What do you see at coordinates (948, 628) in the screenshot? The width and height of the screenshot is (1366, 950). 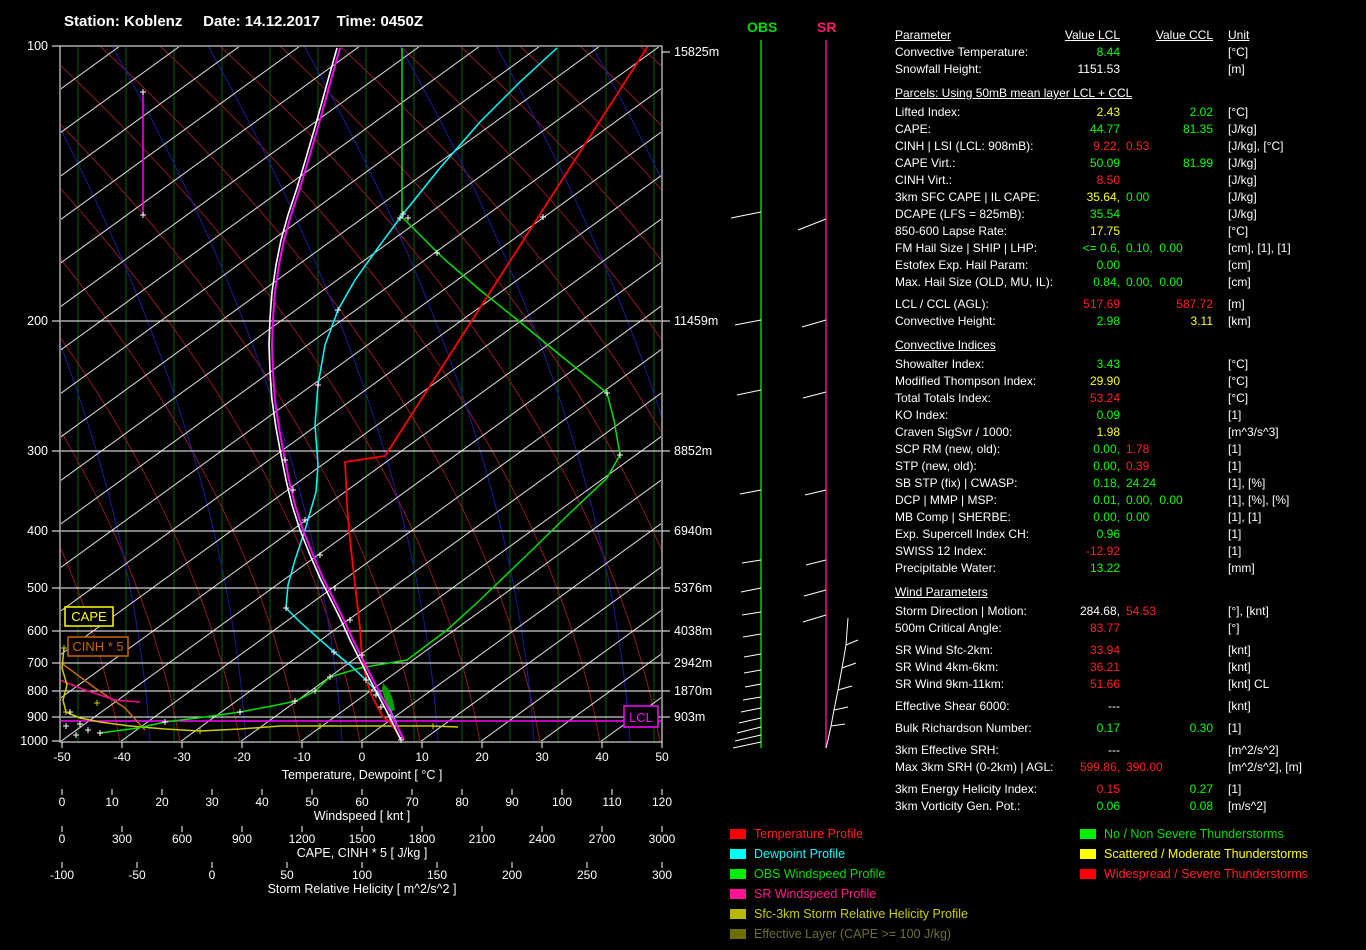 I see `param-label: 500m Critical Angle:` at bounding box center [948, 628].